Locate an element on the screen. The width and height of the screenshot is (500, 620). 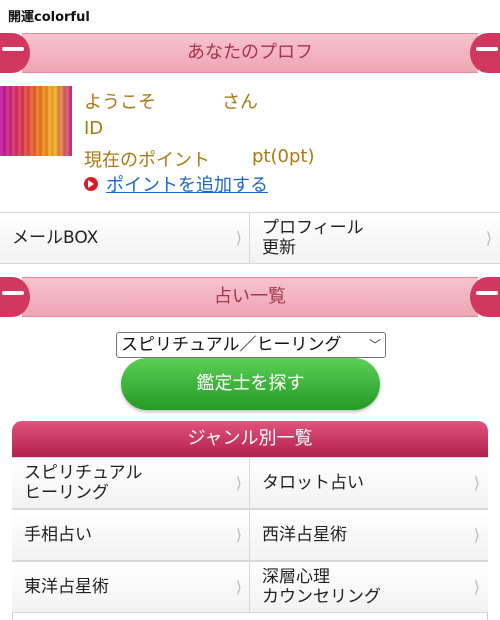
find-reader-button: 鑑定士を探す is located at coordinates (250, 384).